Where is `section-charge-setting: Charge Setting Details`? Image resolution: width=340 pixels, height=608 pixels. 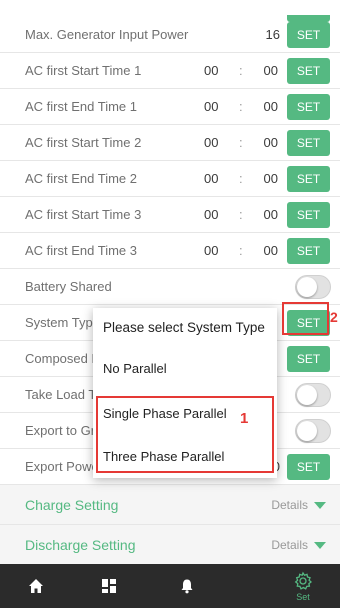
section-charge-setting: Charge Setting Details is located at coordinates (170, 505).